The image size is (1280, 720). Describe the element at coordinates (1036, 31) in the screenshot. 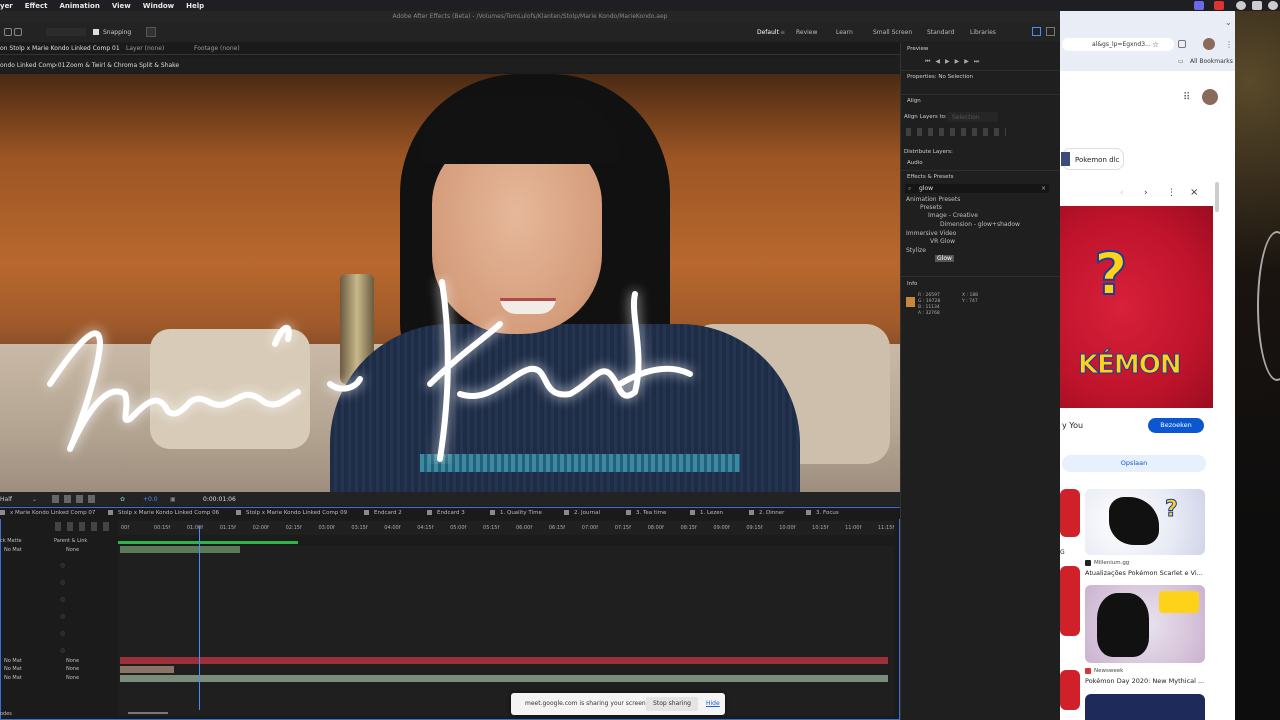

I see `search-help-icon` at that location.